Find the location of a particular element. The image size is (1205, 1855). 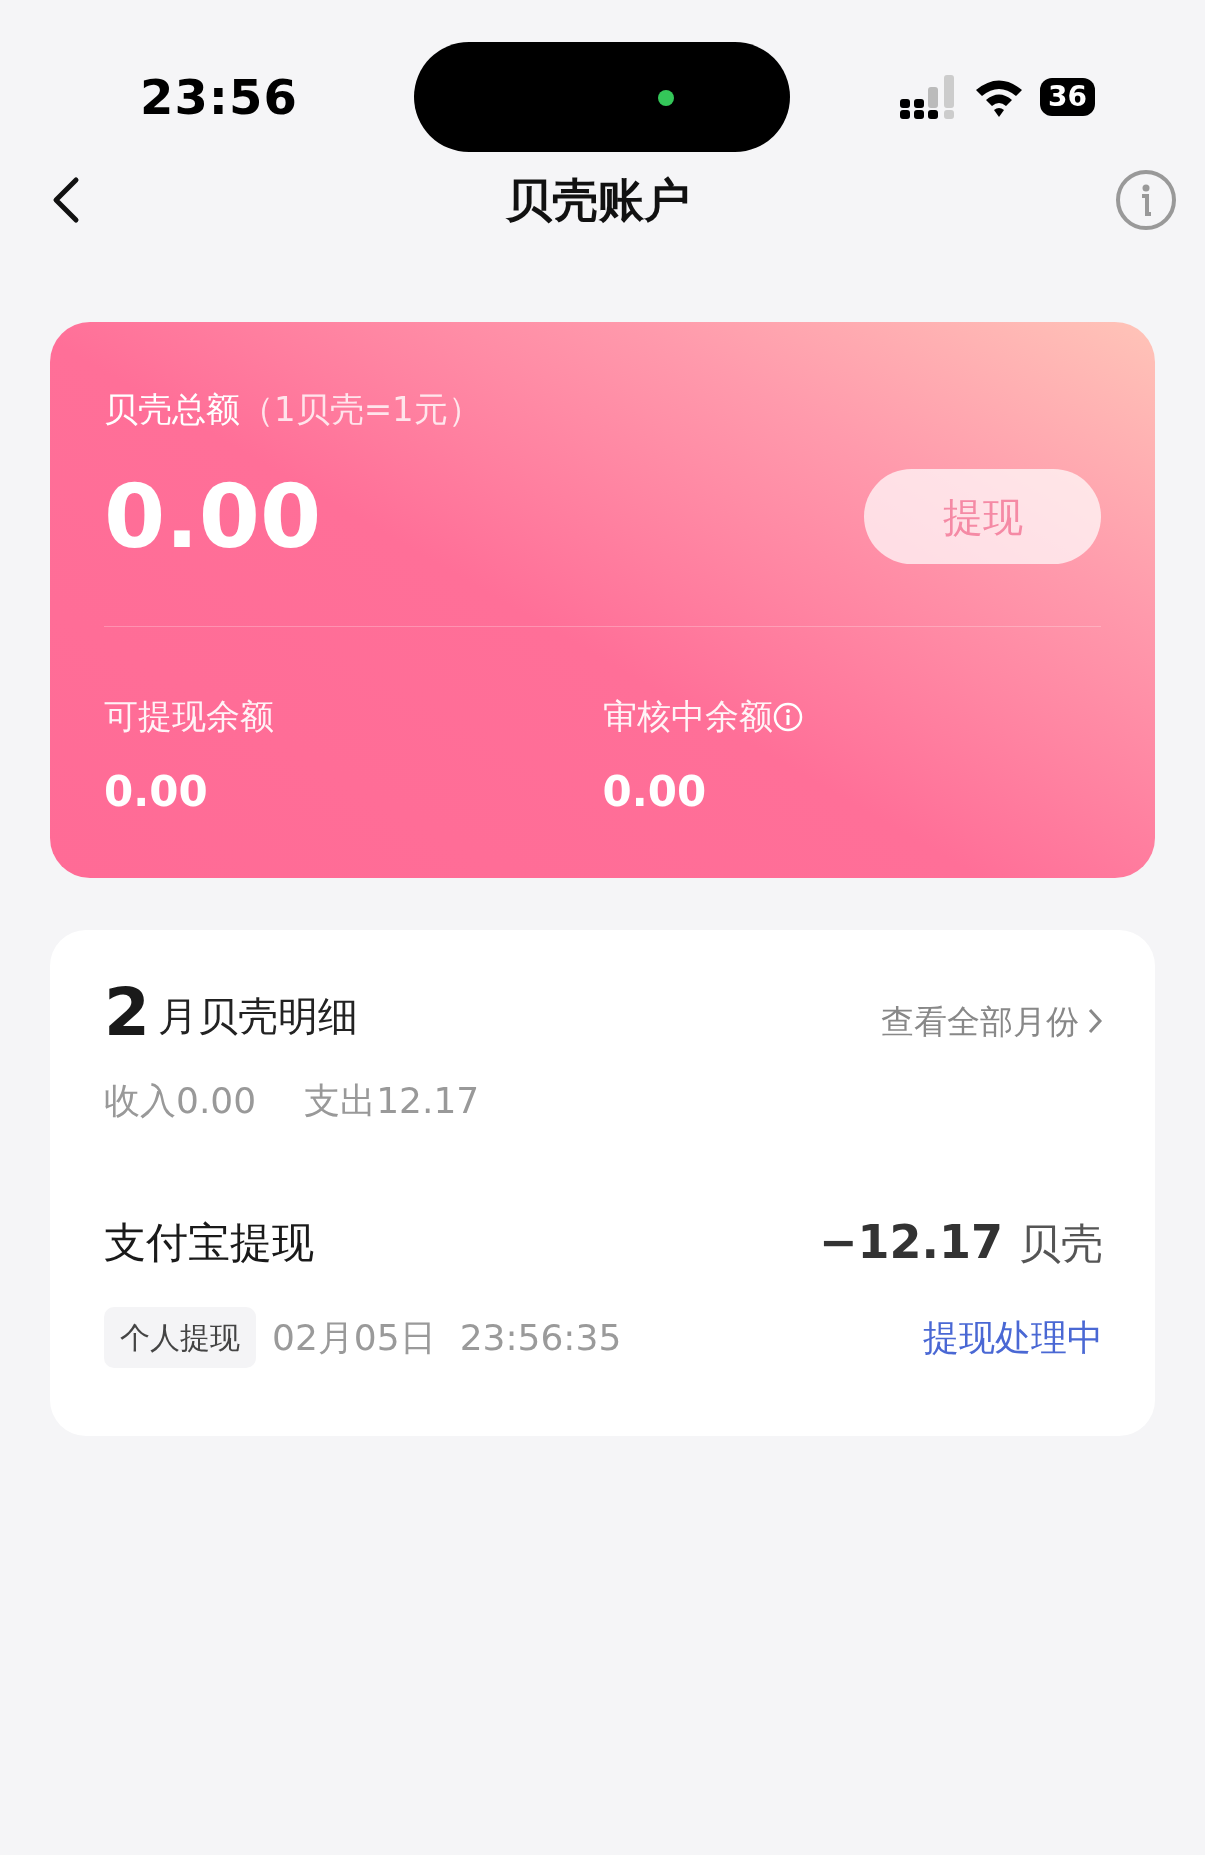

transaction-tag: 个人提现 is located at coordinates (180, 1337).